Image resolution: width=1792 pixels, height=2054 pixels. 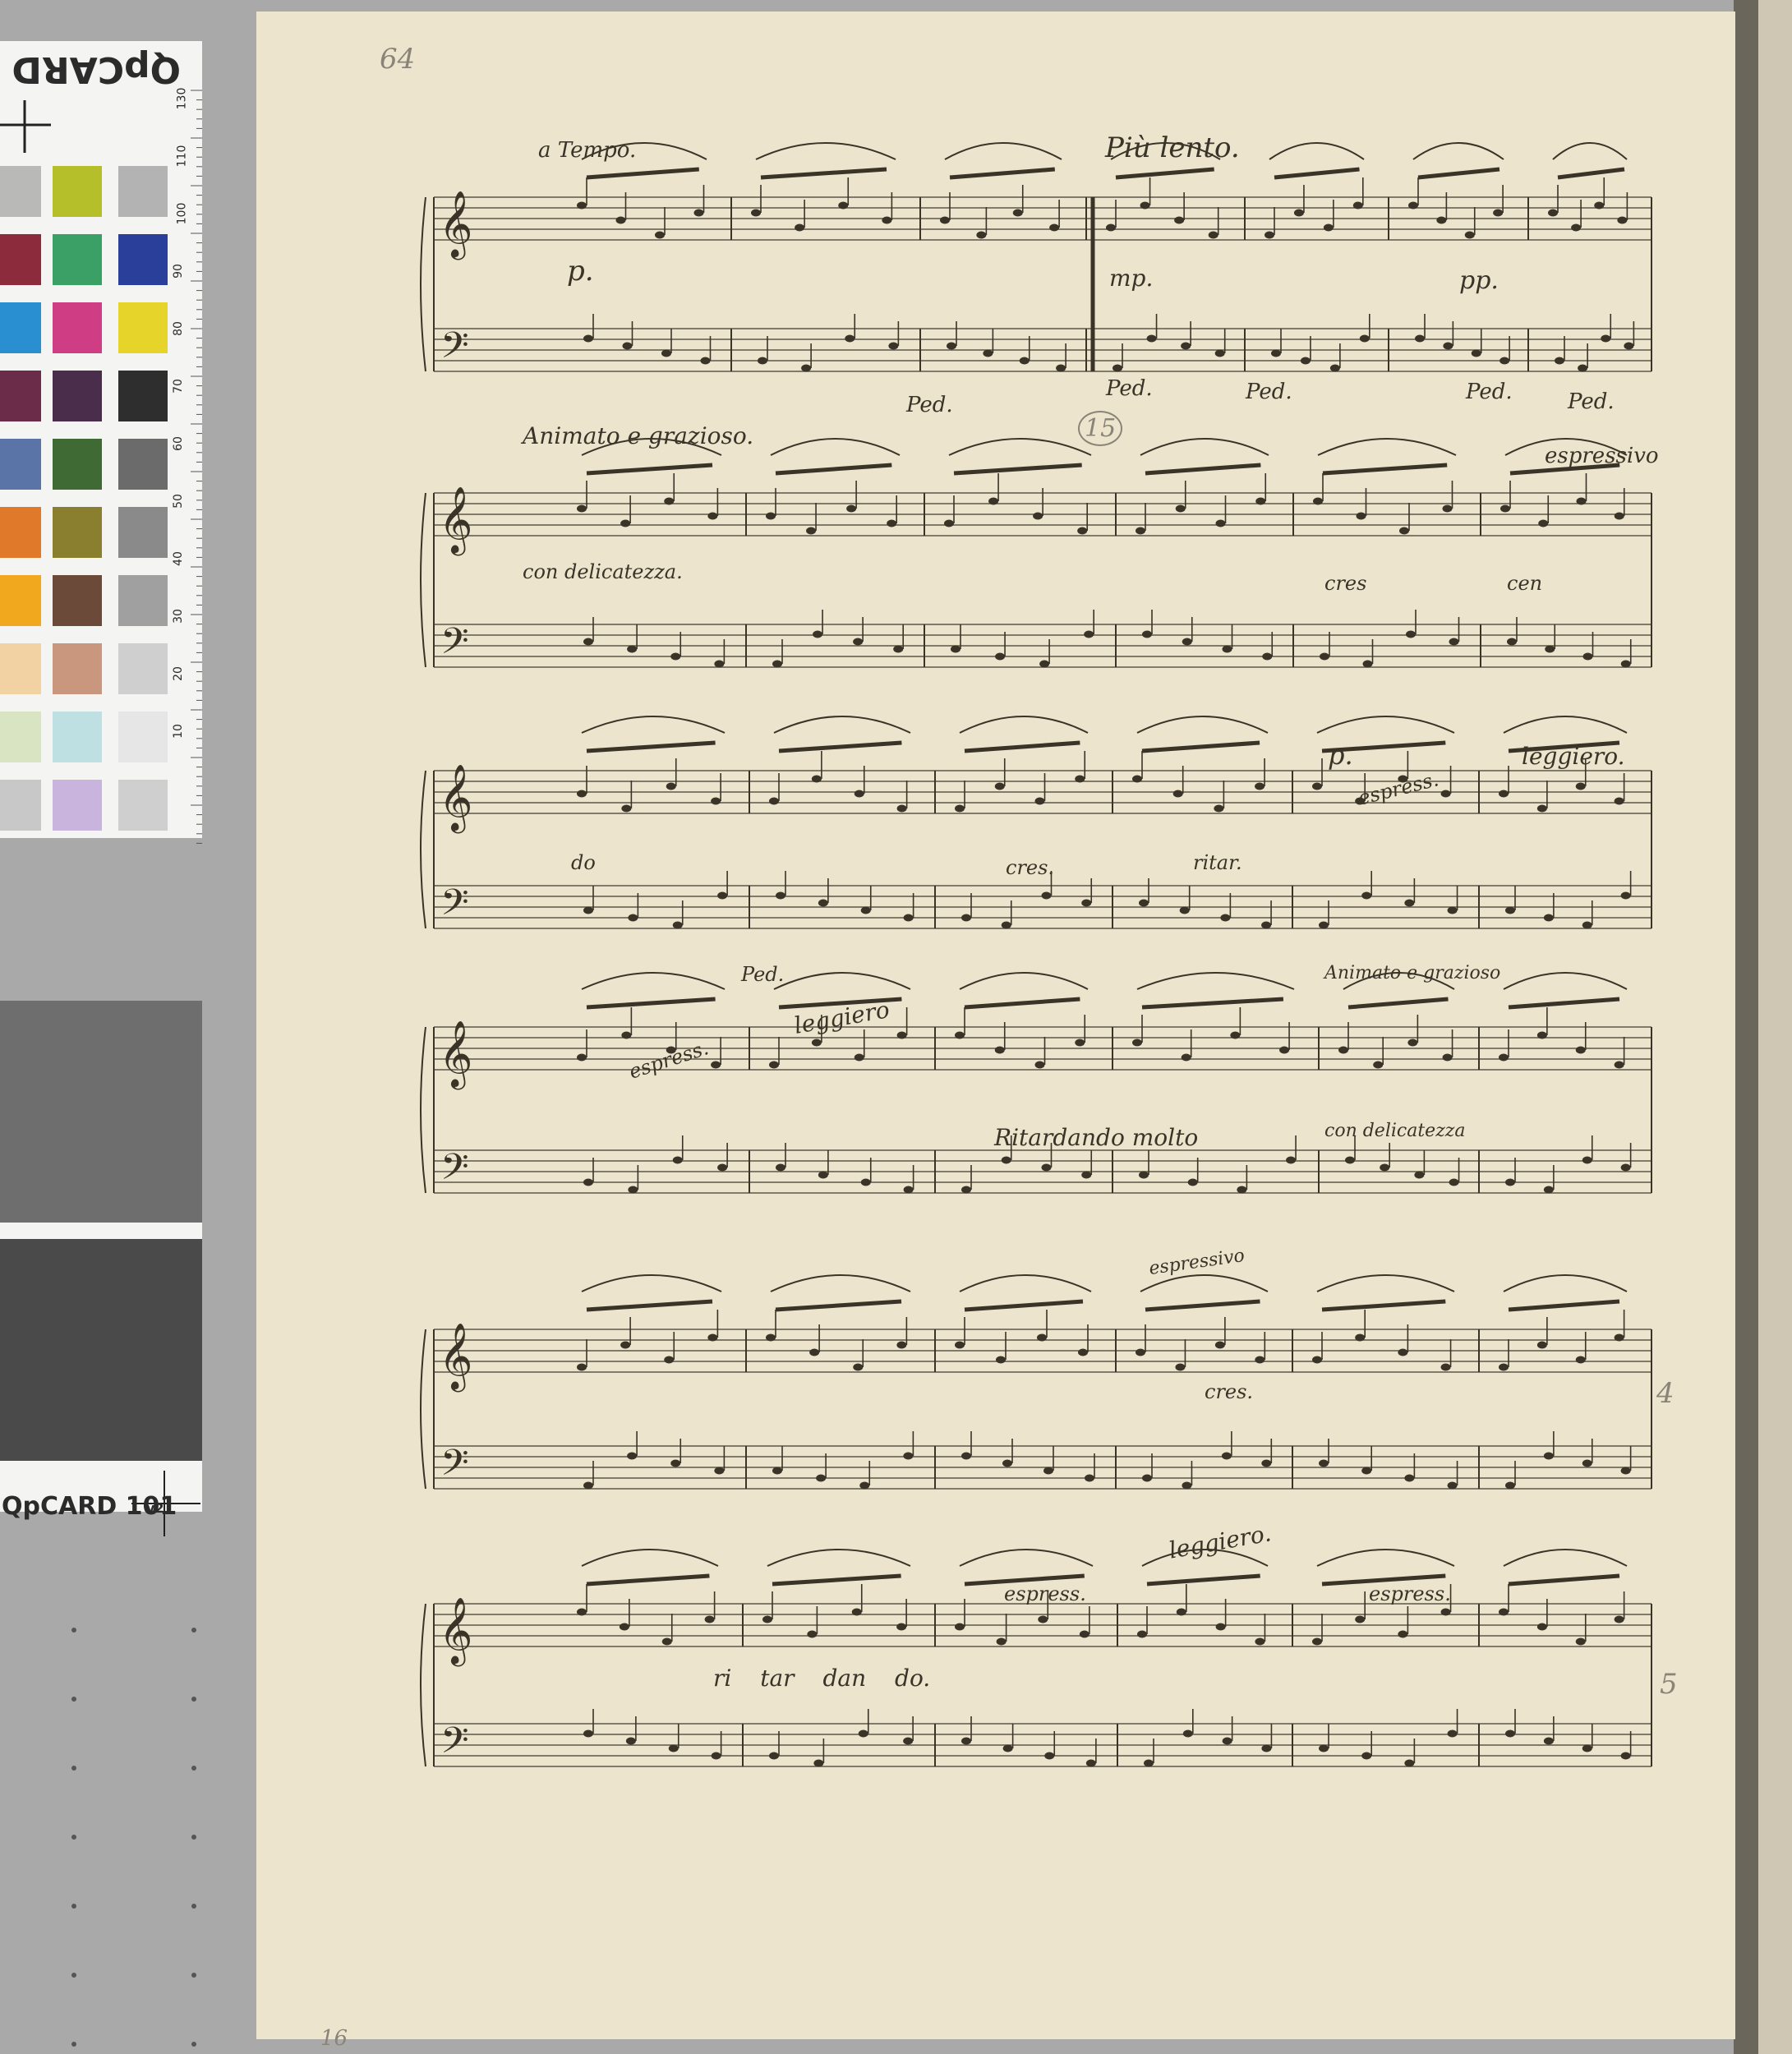 I want to click on page-number: 64, so click(x=398, y=60).